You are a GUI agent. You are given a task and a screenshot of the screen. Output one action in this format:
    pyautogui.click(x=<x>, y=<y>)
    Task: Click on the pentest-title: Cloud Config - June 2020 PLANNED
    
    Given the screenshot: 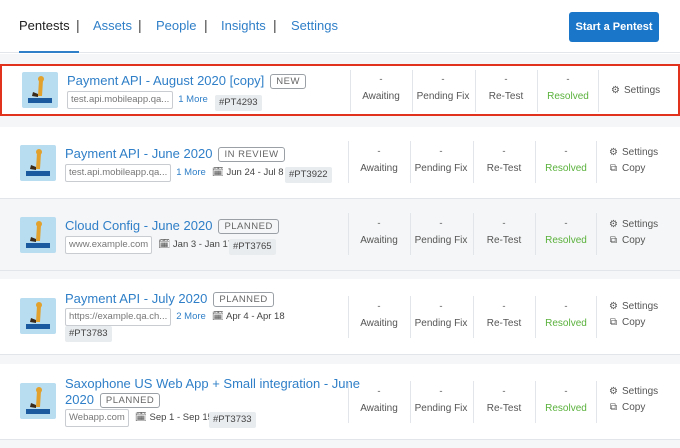 What is the action you would take?
    pyautogui.click(x=172, y=226)
    